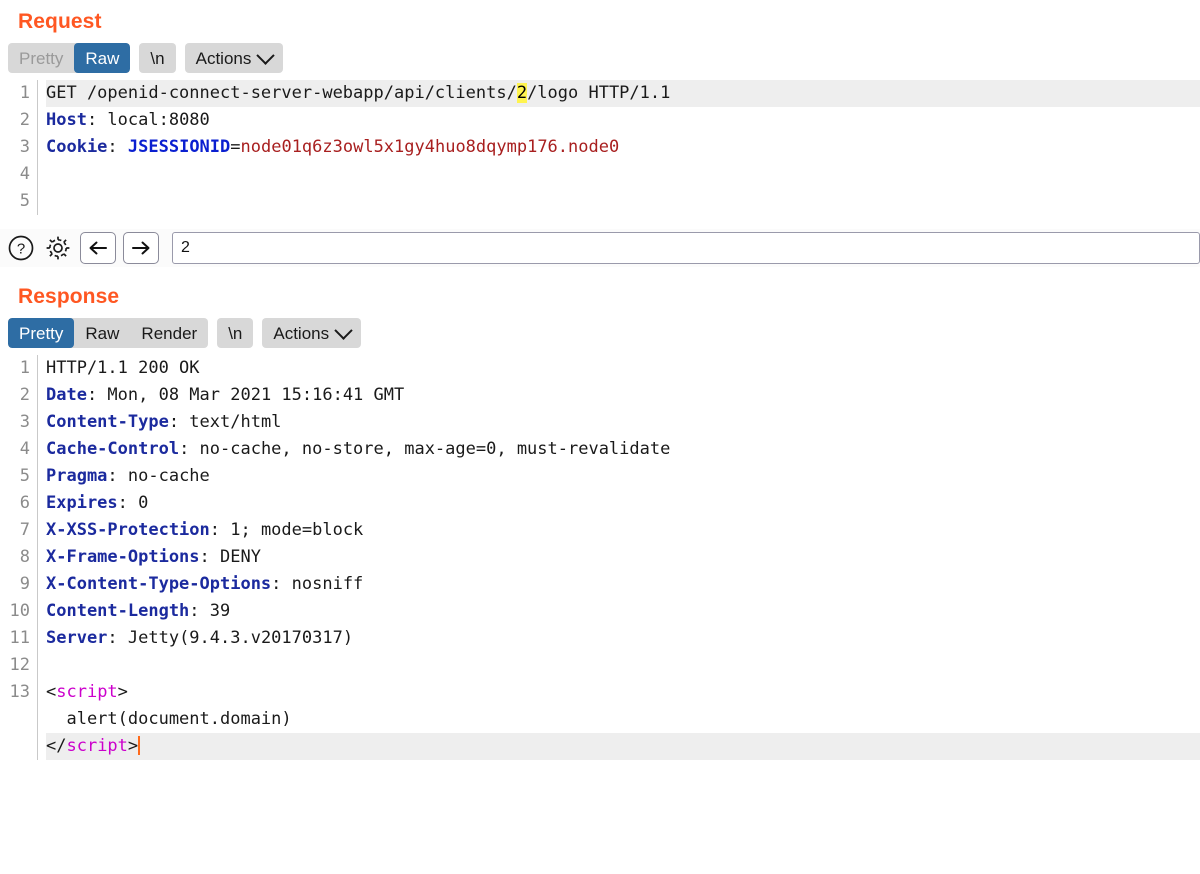 The width and height of the screenshot is (1200, 874). What do you see at coordinates (301, 333) in the screenshot?
I see `response-actions-label: Actions` at bounding box center [301, 333].